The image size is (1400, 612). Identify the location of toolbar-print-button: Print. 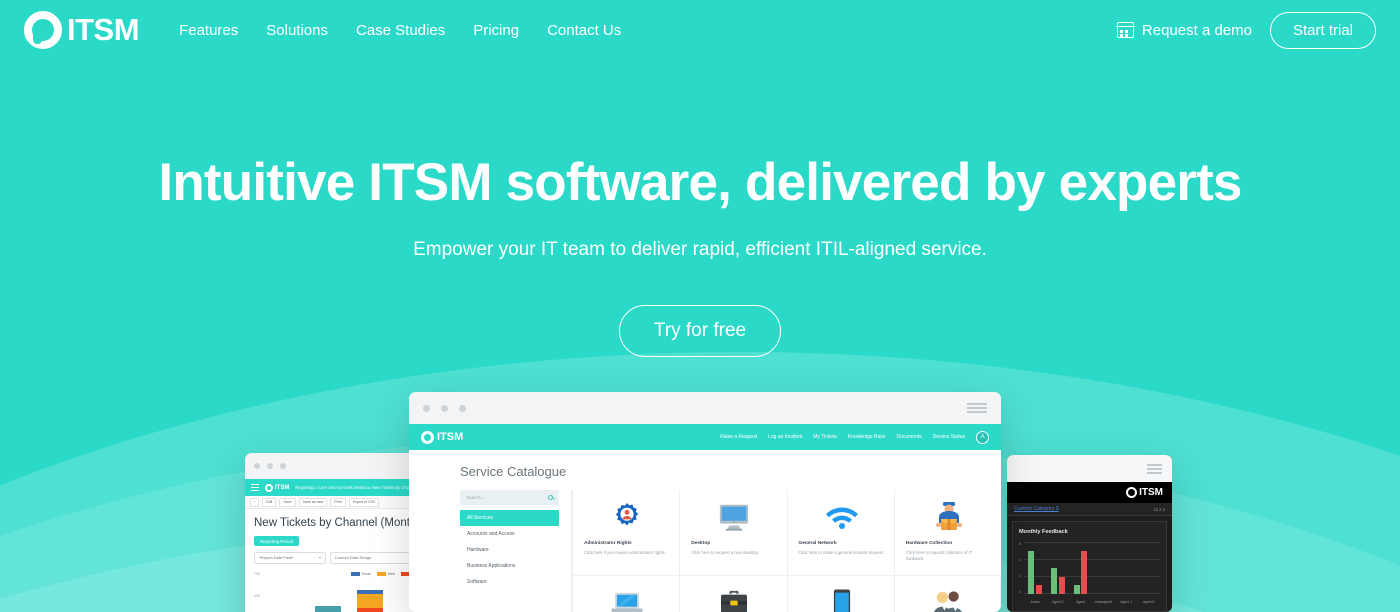
(338, 502).